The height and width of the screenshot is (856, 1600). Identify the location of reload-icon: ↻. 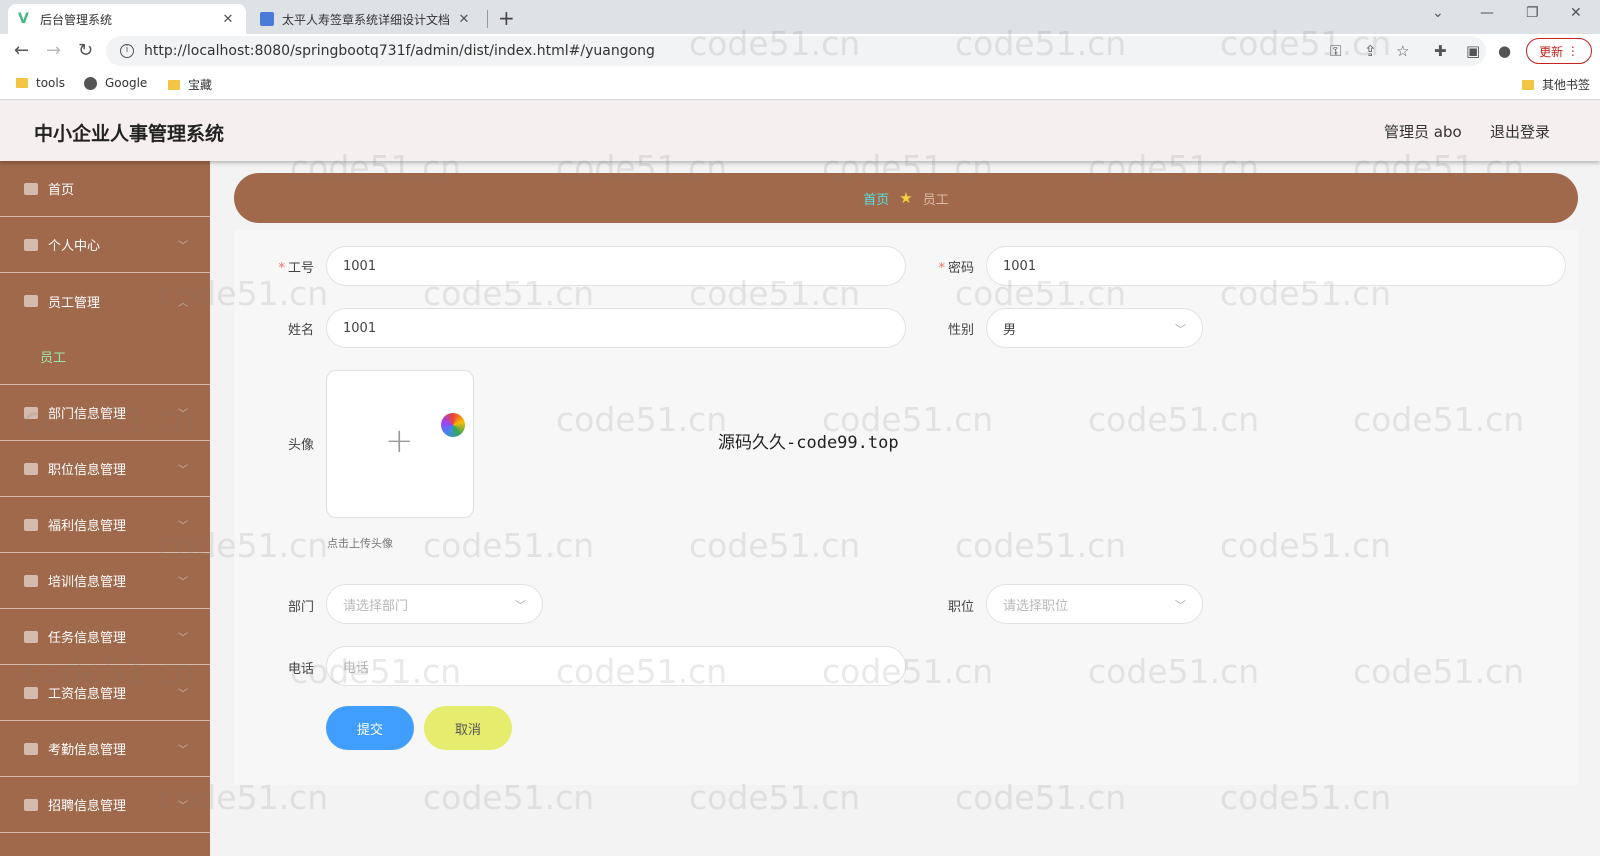
(85, 50).